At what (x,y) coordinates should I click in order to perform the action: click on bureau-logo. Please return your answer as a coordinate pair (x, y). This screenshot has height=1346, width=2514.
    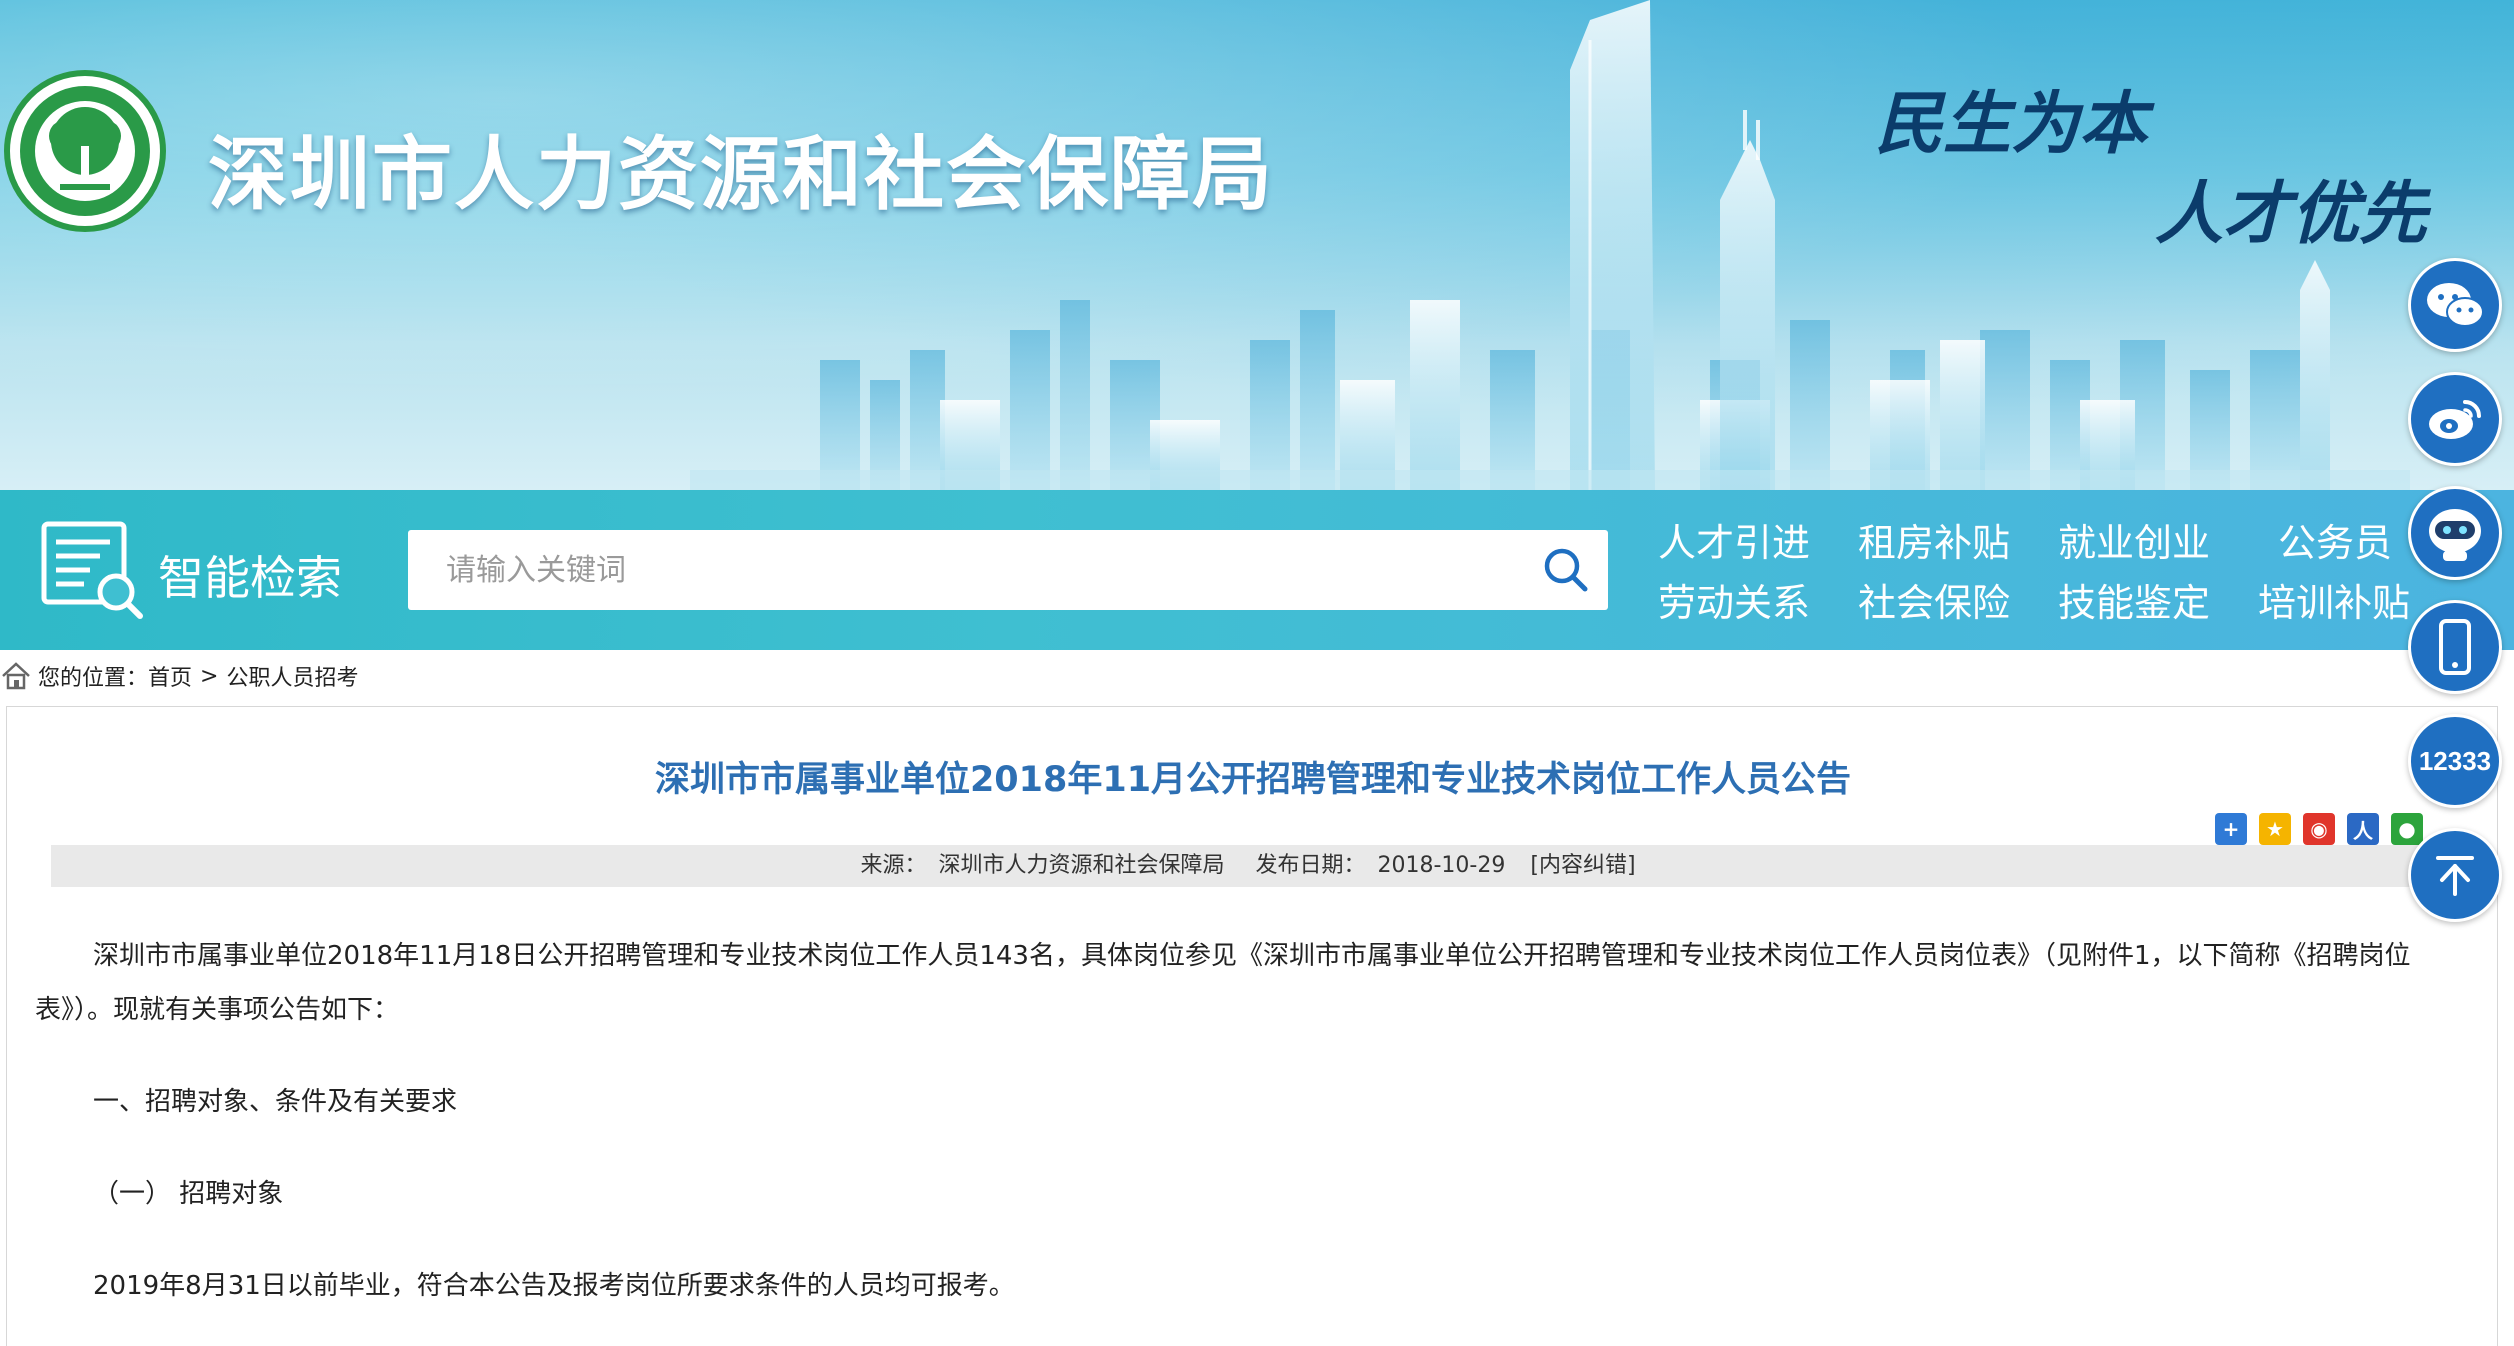
    Looking at the image, I should click on (85, 151).